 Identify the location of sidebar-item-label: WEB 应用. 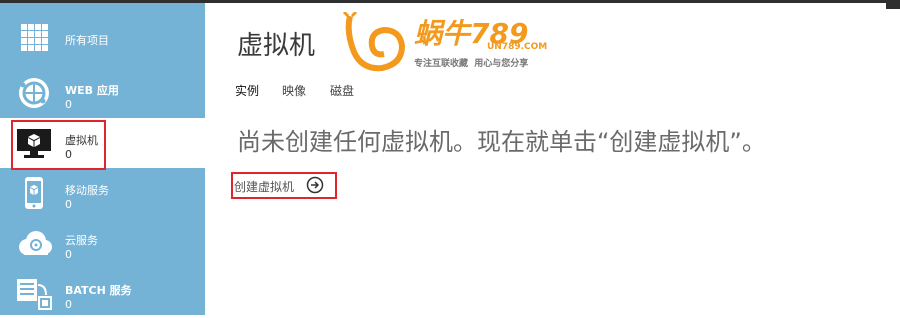
(92, 90).